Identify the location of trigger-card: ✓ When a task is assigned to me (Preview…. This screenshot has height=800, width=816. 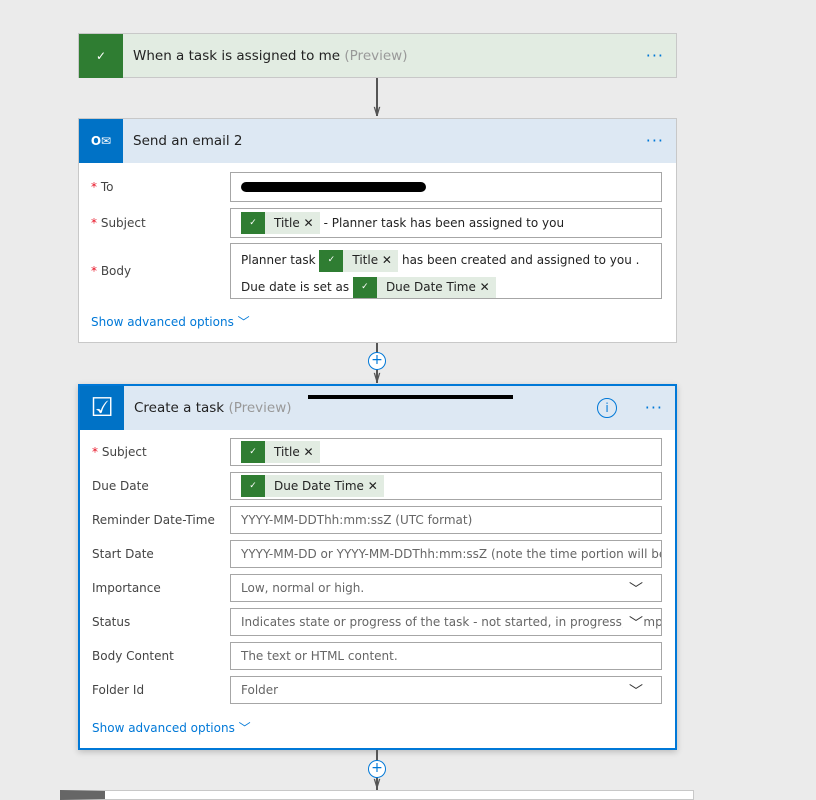
(377, 55).